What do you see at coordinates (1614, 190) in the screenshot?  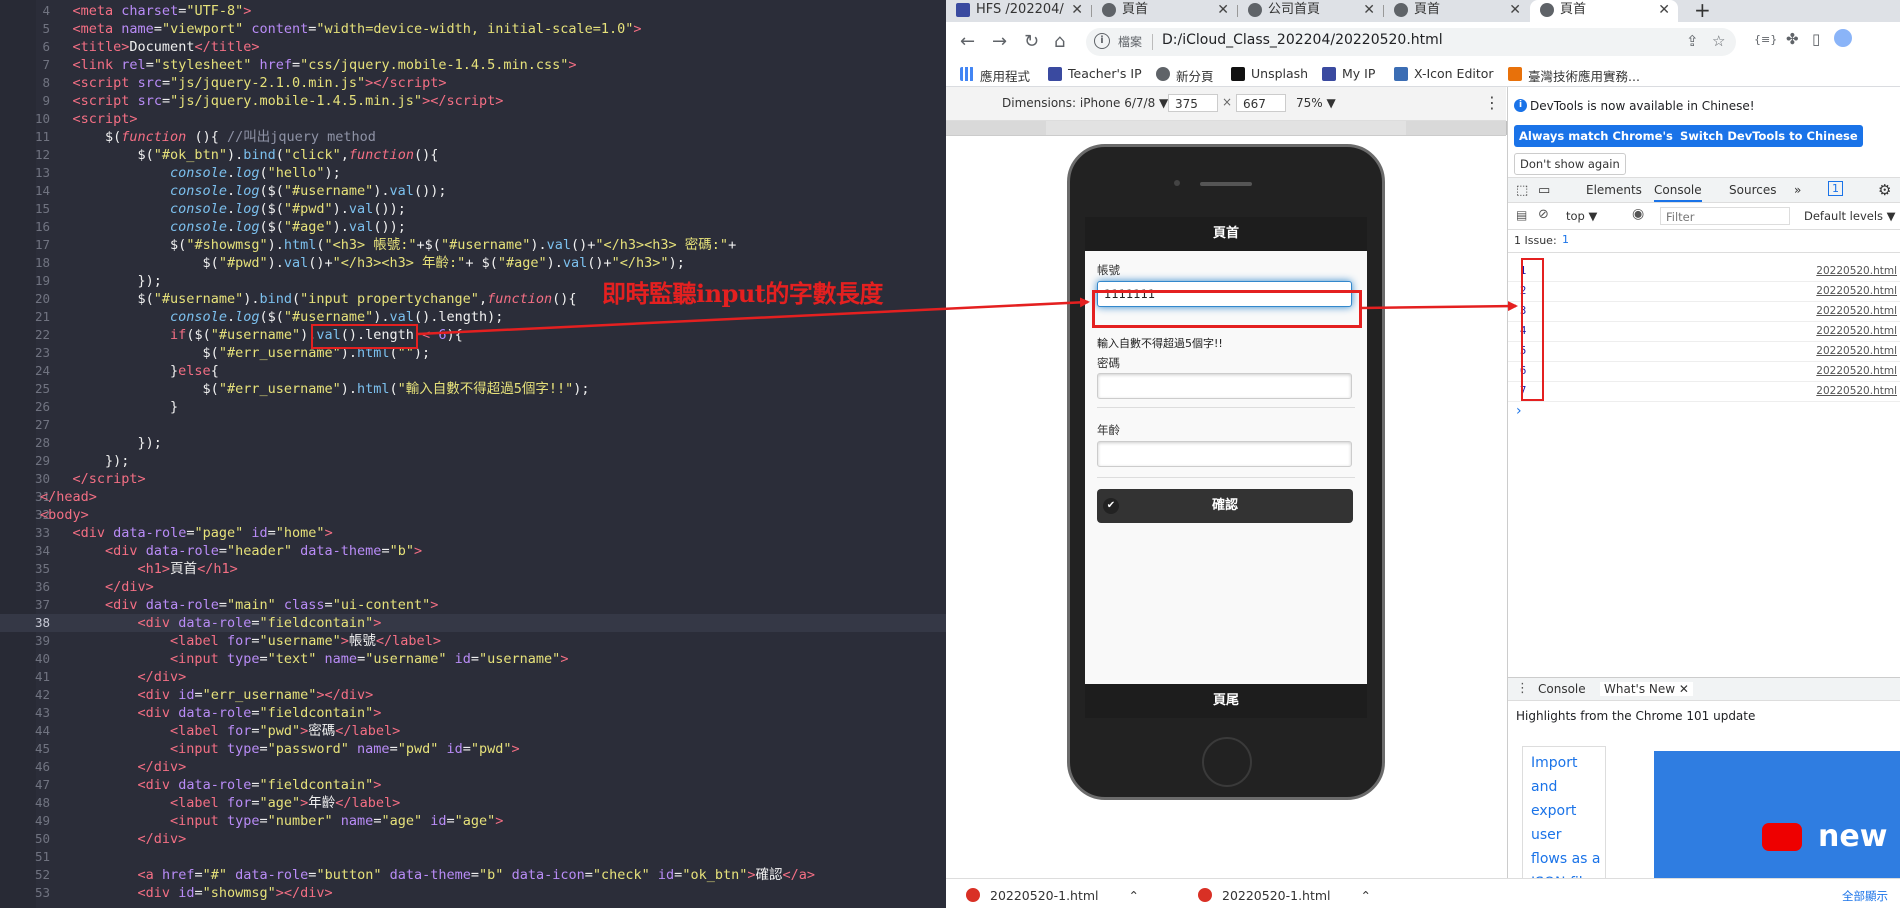 I see `tab-elements: Elements` at bounding box center [1614, 190].